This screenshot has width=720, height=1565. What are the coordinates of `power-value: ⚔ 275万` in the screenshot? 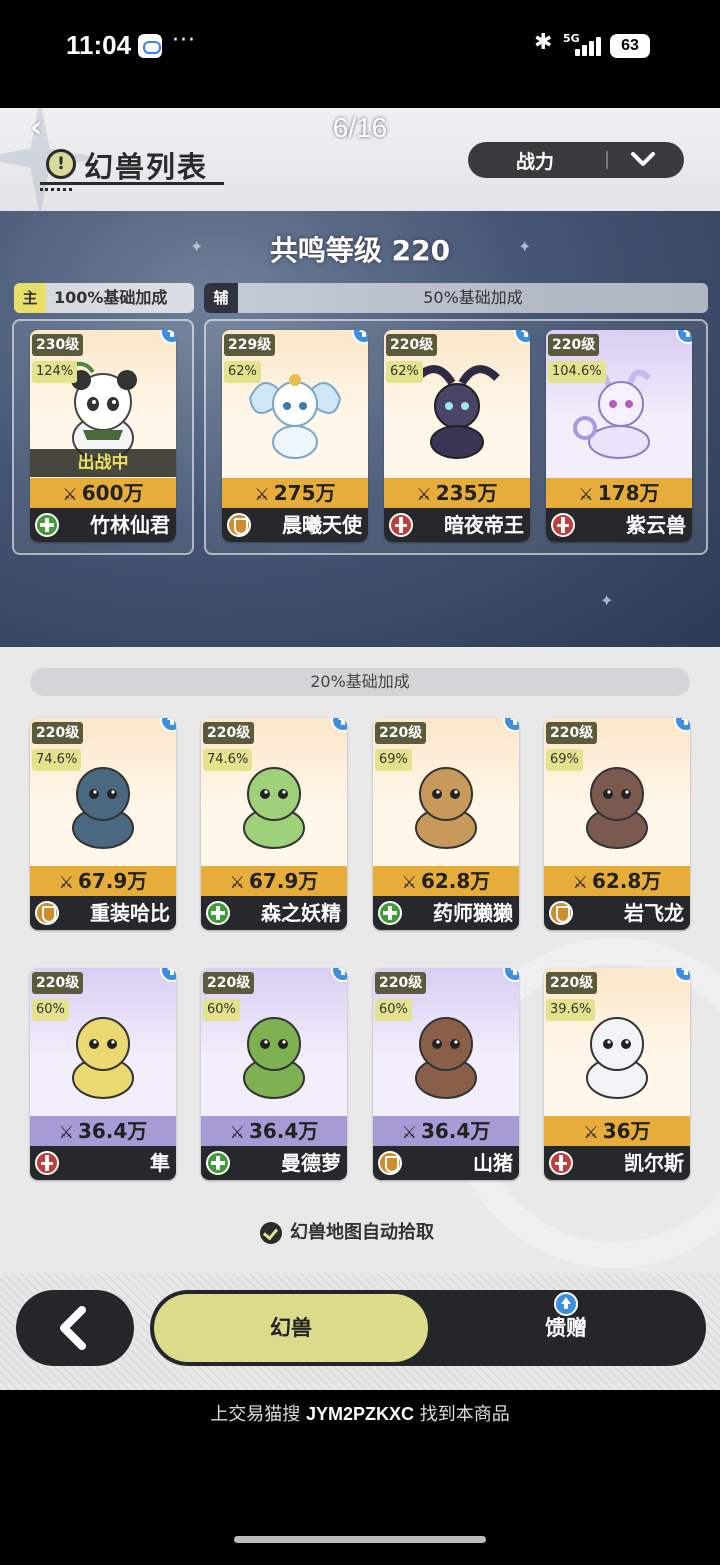 It's located at (295, 493).